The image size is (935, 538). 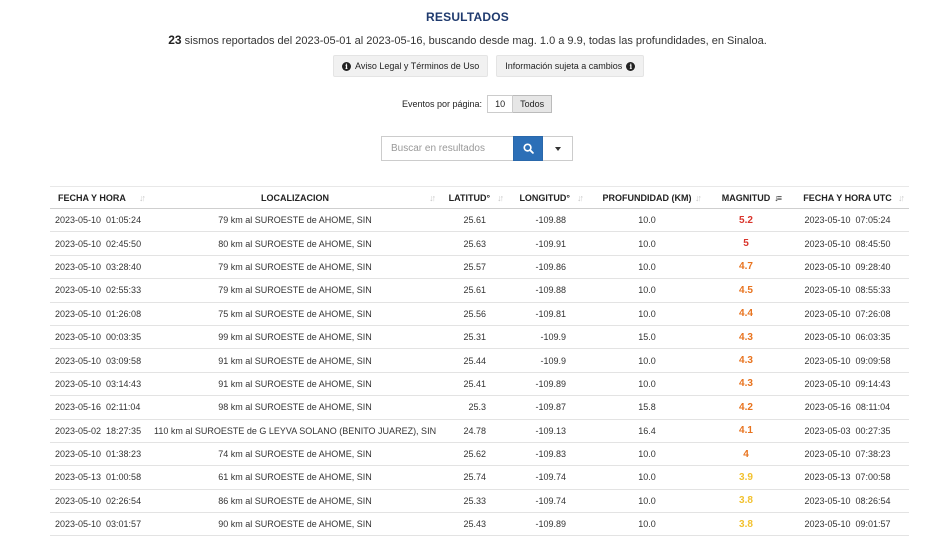 I want to click on cell-localizacion: 99 km al SUROESTE de AHOME, SIN, so click(x=295, y=337).